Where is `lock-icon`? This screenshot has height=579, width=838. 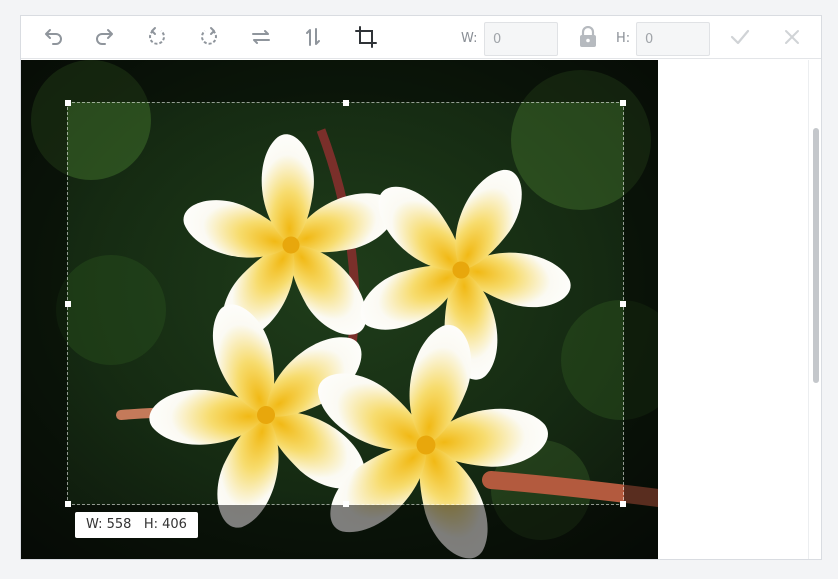 lock-icon is located at coordinates (588, 36).